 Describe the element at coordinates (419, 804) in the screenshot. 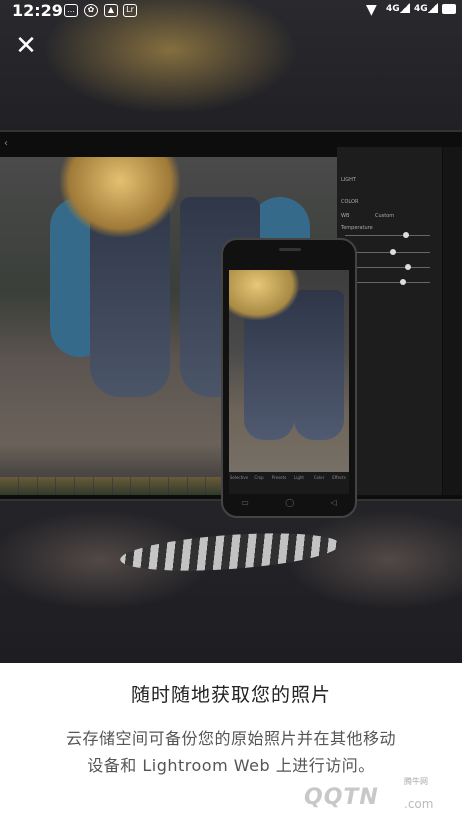

I see `watermark-domain: .com` at that location.